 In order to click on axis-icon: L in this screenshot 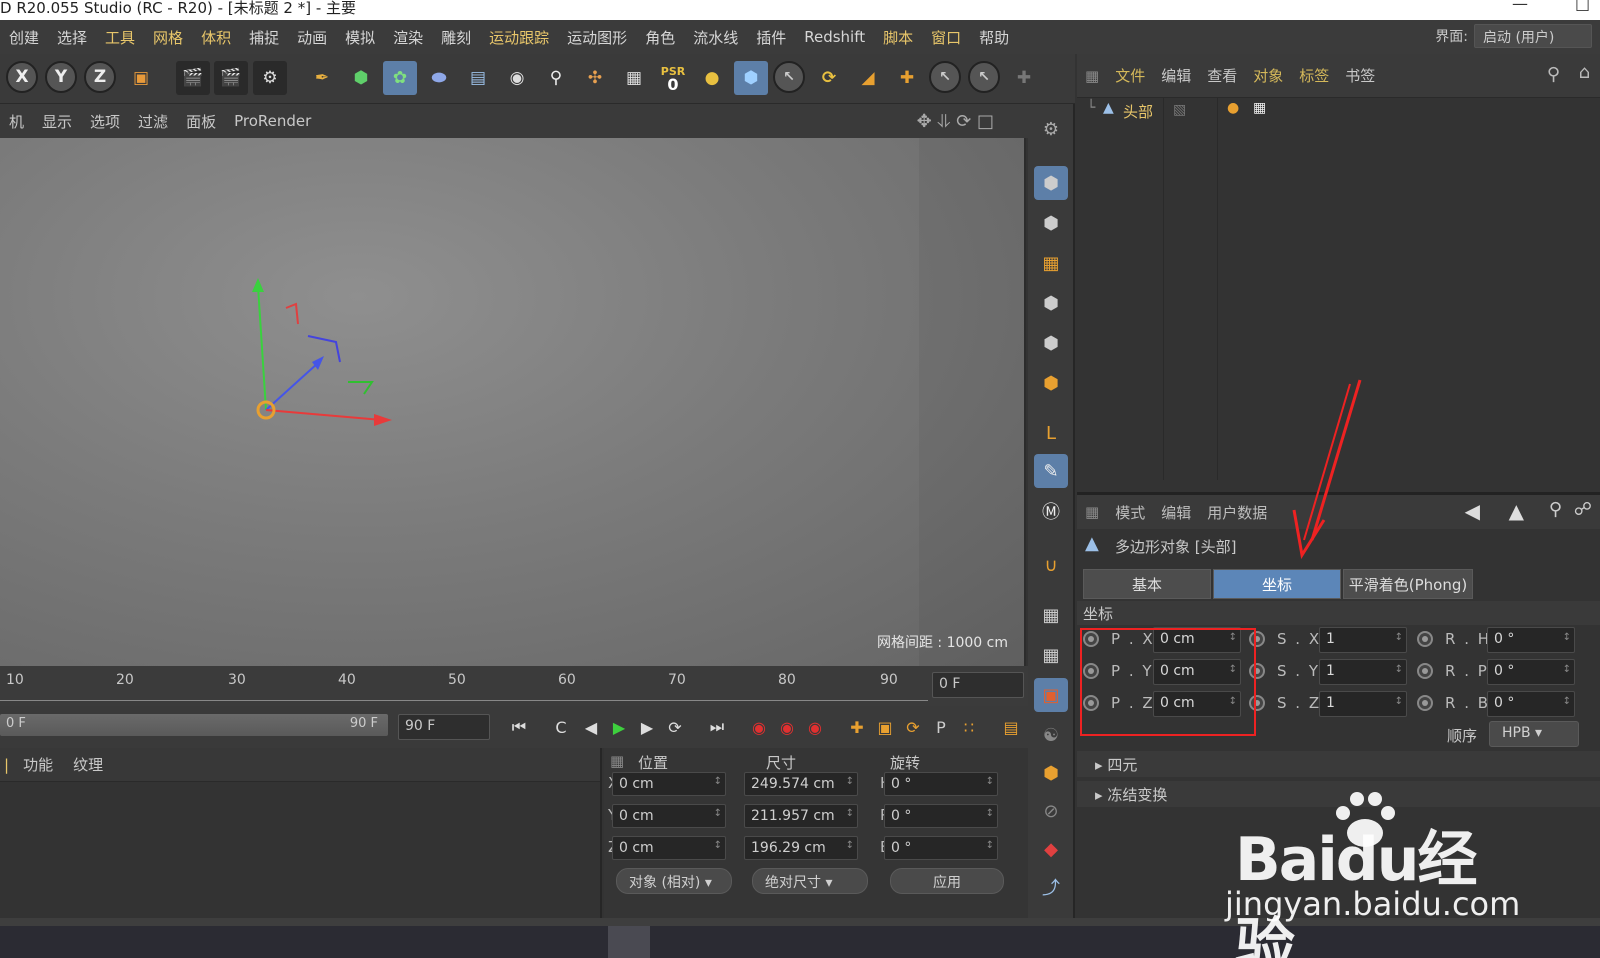, I will do `click(1051, 433)`.